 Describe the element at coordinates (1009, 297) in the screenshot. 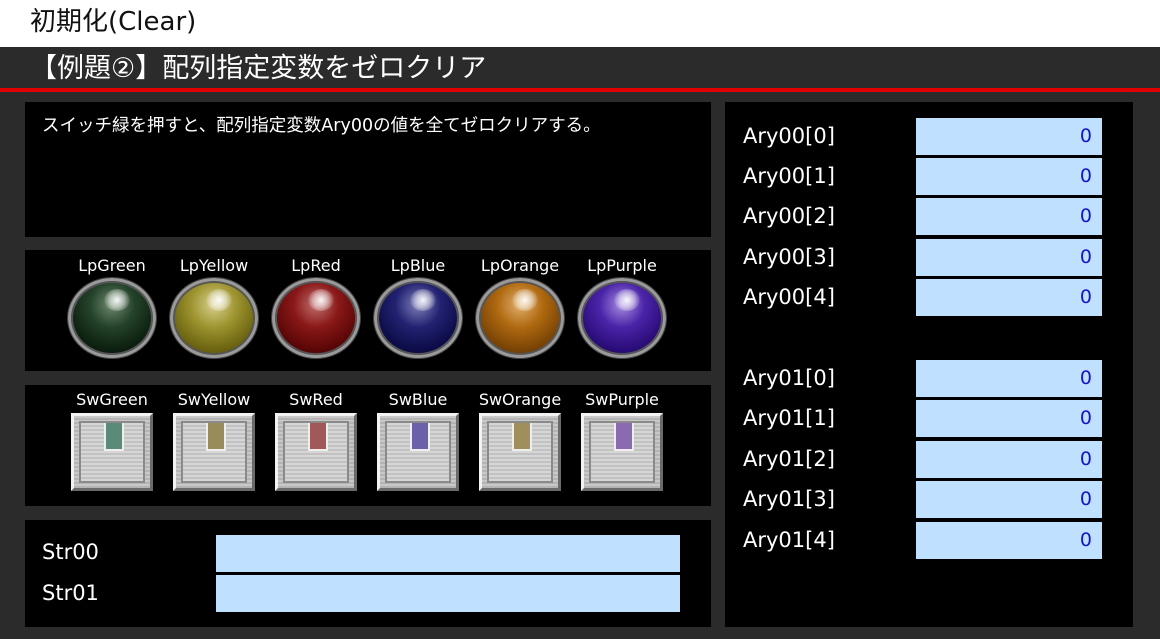

I see `ary00-field-4: 0` at that location.